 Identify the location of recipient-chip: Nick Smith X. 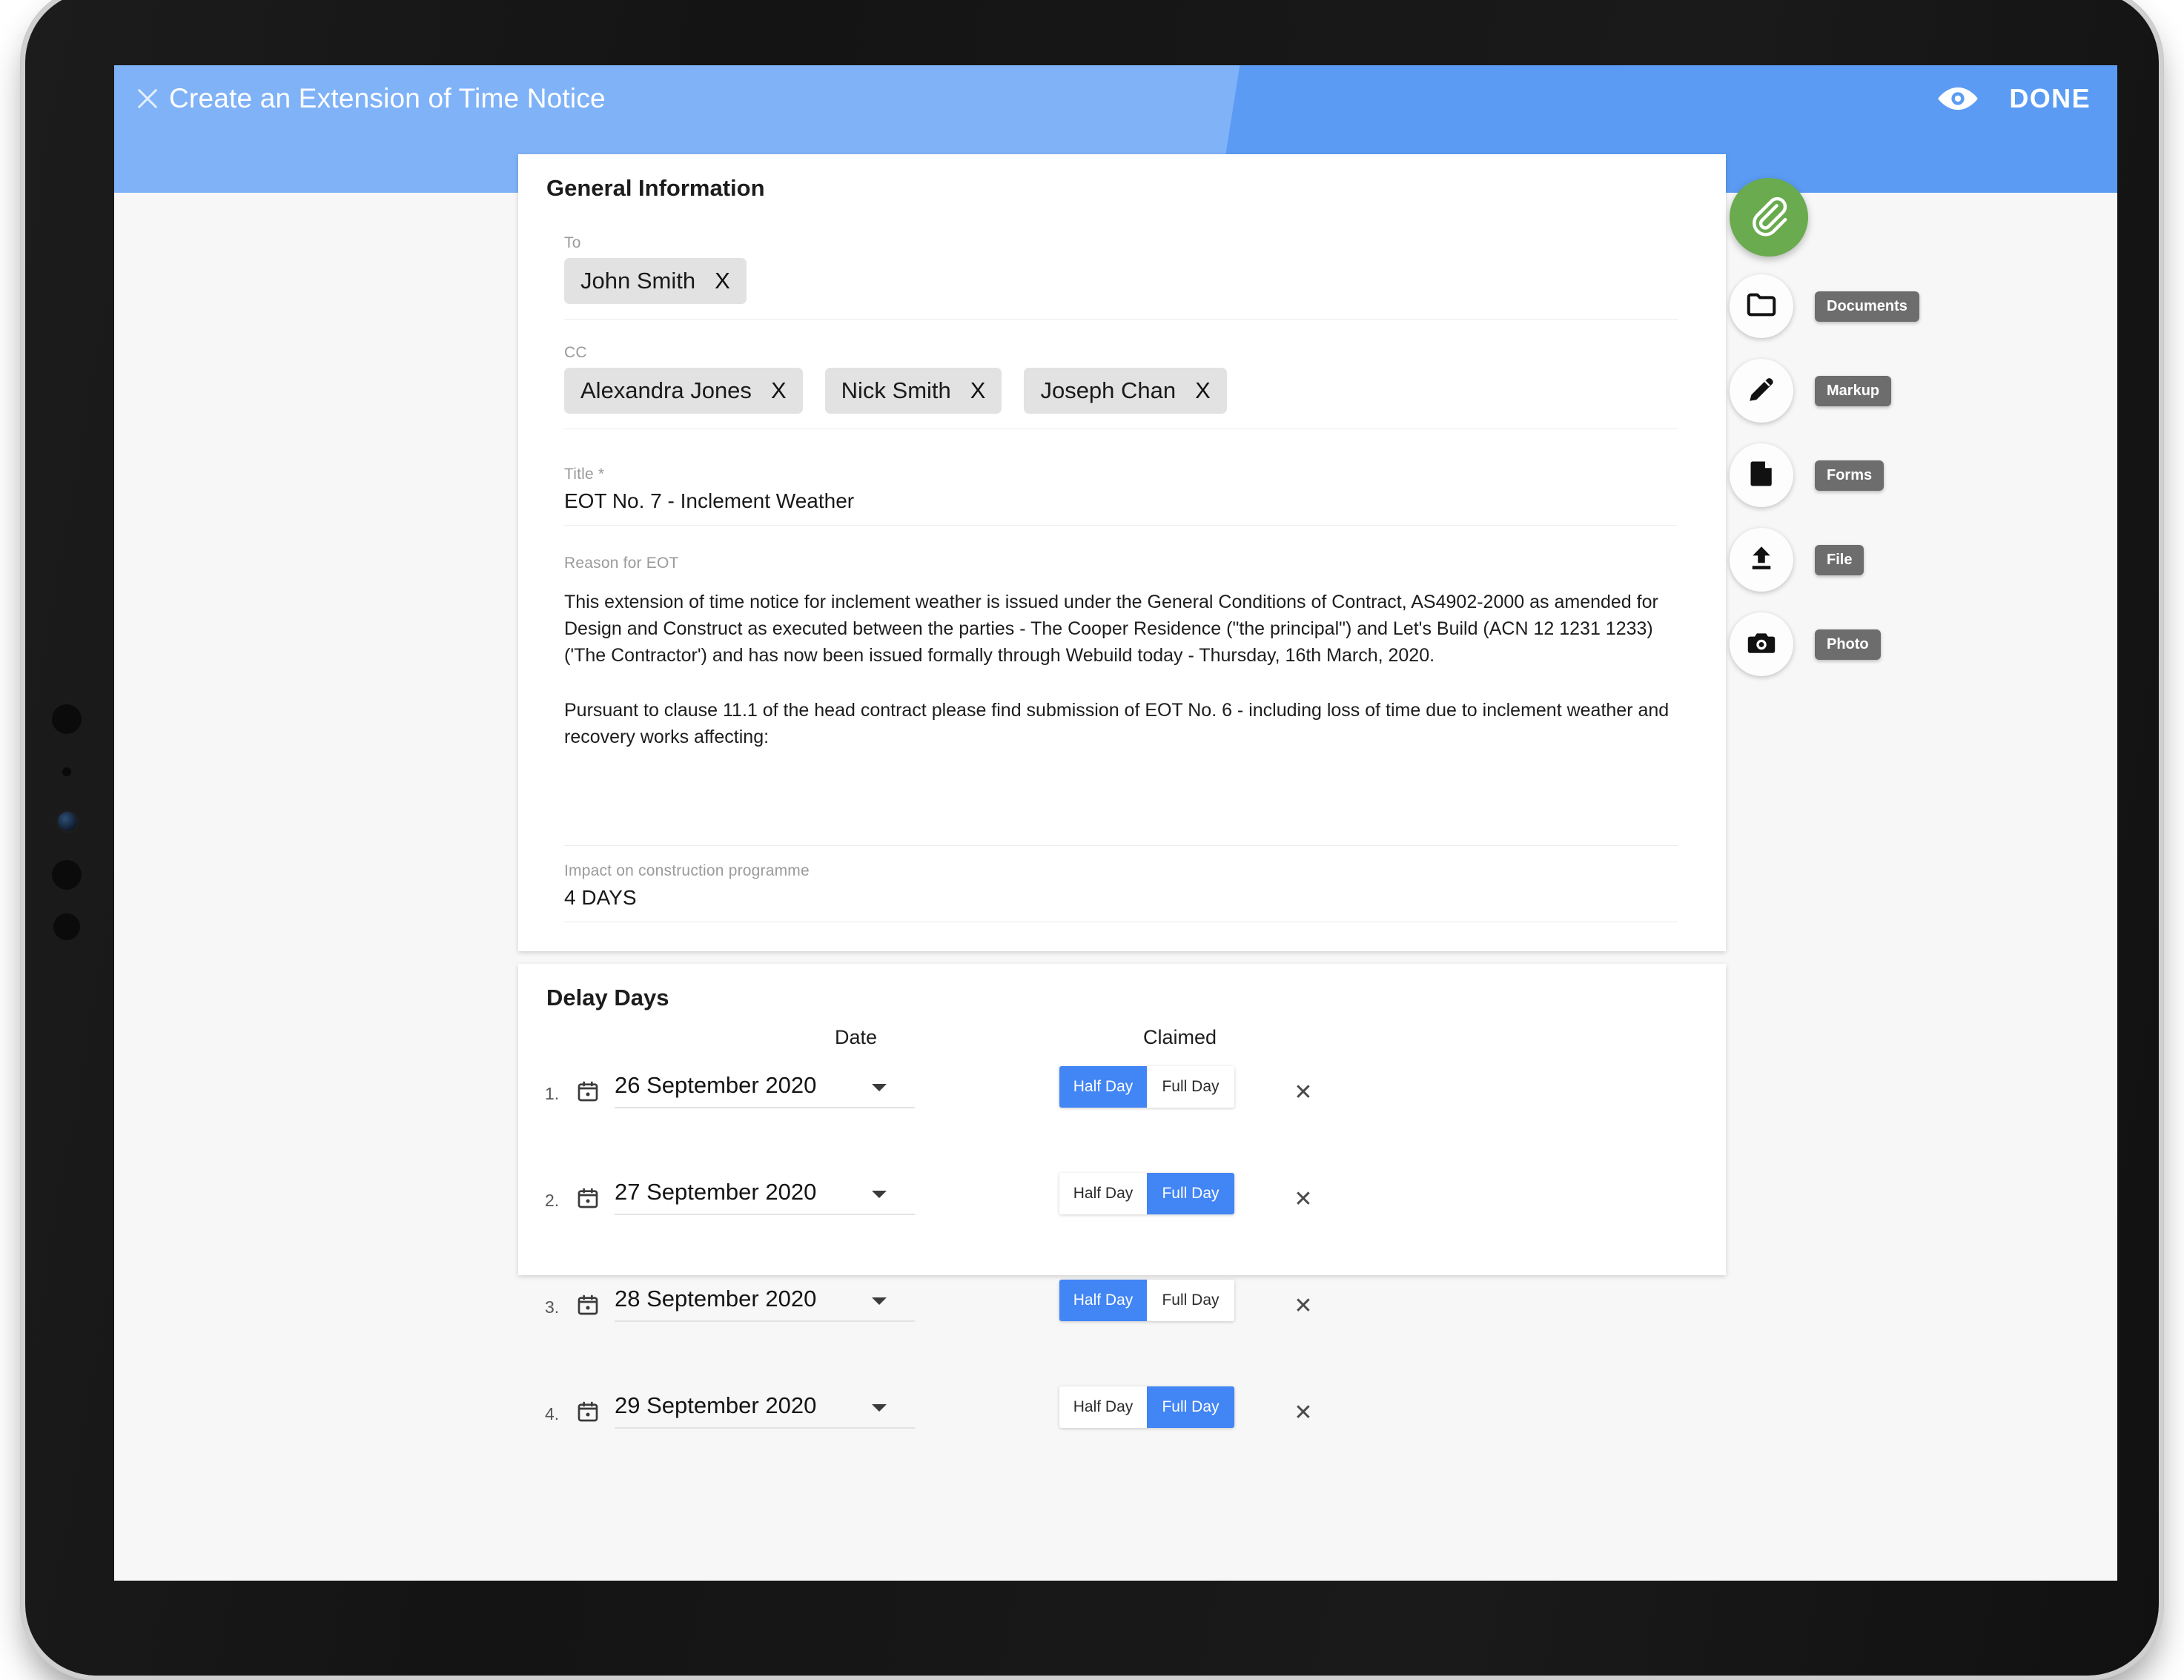
(913, 391).